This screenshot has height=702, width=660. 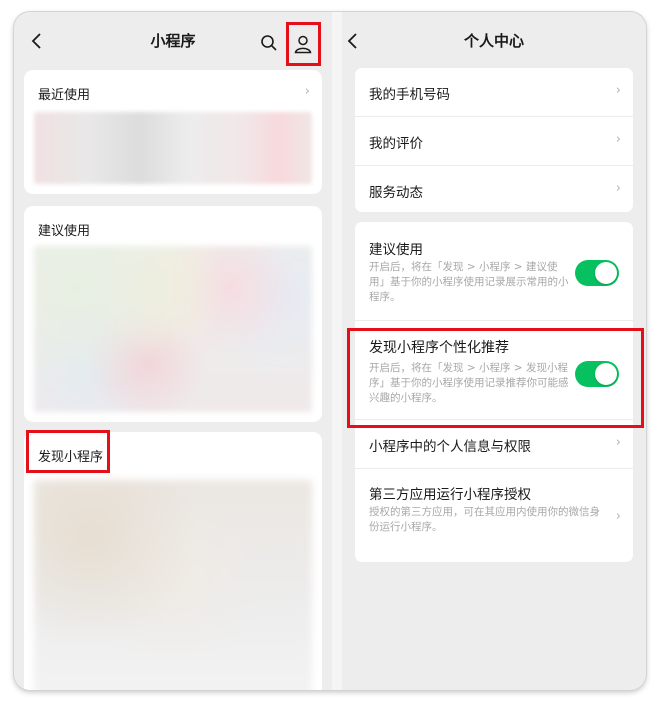 What do you see at coordinates (450, 495) in the screenshot?
I see `list-item-label: 第三方应用运行小程序授权` at bounding box center [450, 495].